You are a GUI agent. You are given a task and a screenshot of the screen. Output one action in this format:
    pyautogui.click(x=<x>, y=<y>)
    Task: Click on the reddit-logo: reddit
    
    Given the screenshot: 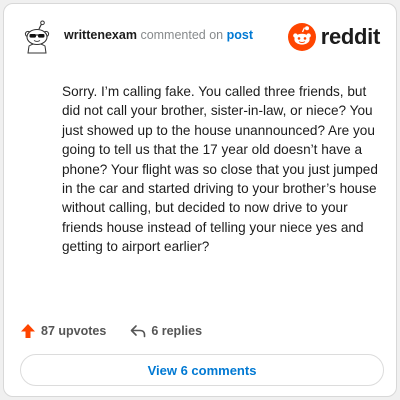 What is the action you would take?
    pyautogui.click(x=334, y=37)
    